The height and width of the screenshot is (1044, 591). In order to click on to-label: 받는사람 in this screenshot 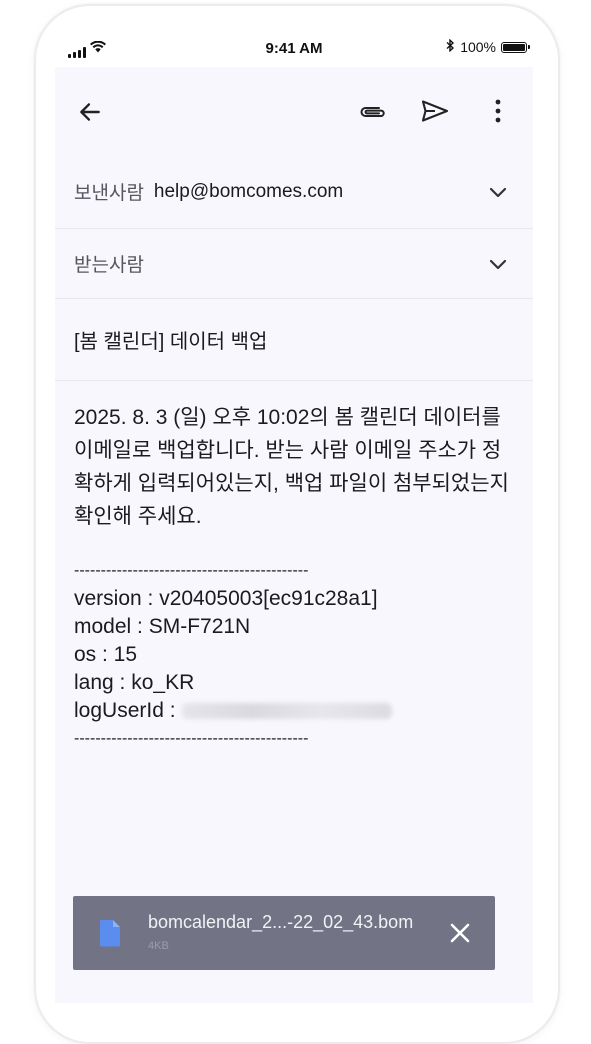, I will do `click(109, 265)`.